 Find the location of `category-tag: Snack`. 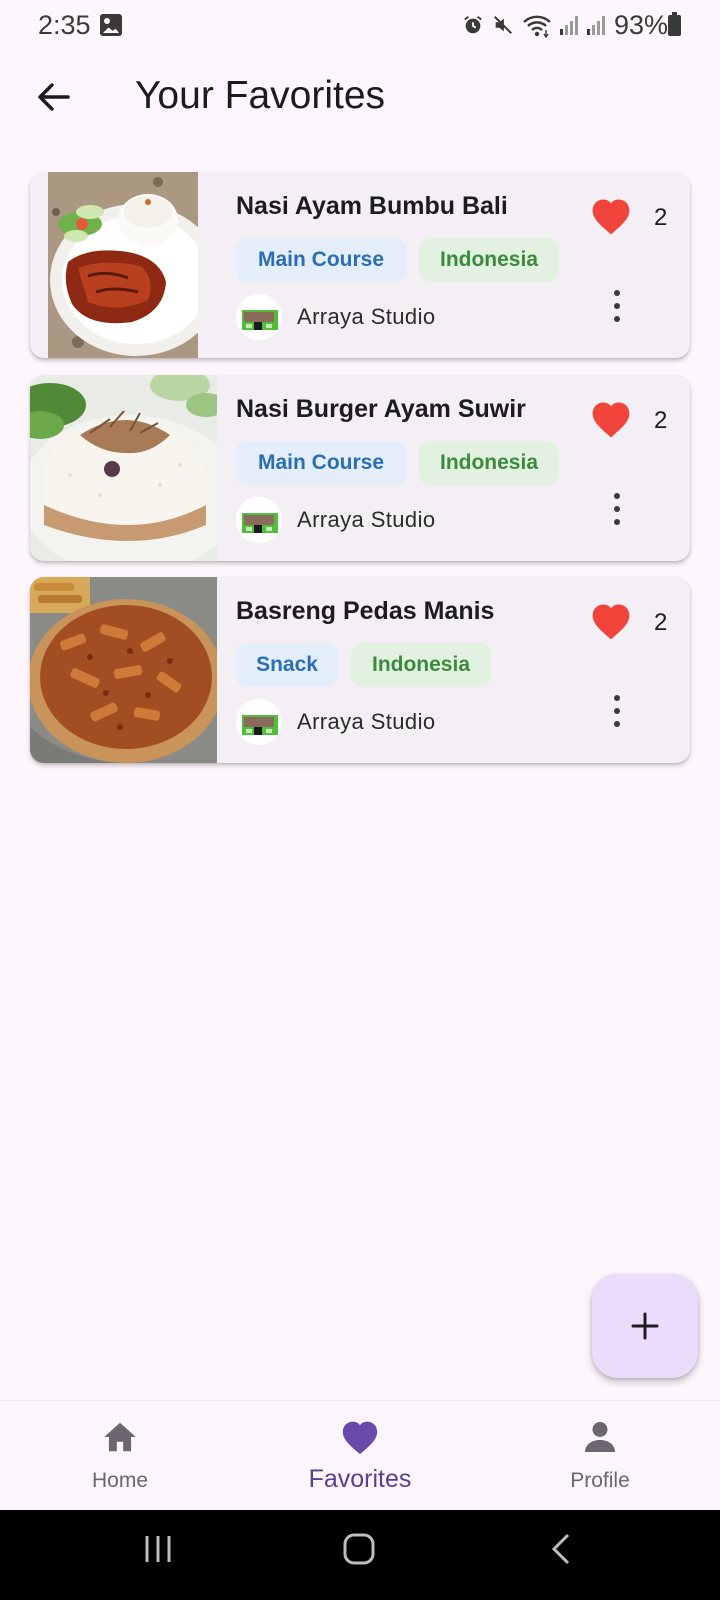

category-tag: Snack is located at coordinates (287, 665).